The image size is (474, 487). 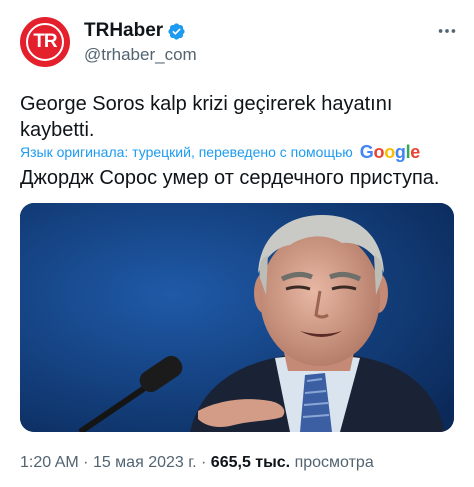 What do you see at coordinates (123, 31) in the screenshot?
I see `display-name: TRHaber` at bounding box center [123, 31].